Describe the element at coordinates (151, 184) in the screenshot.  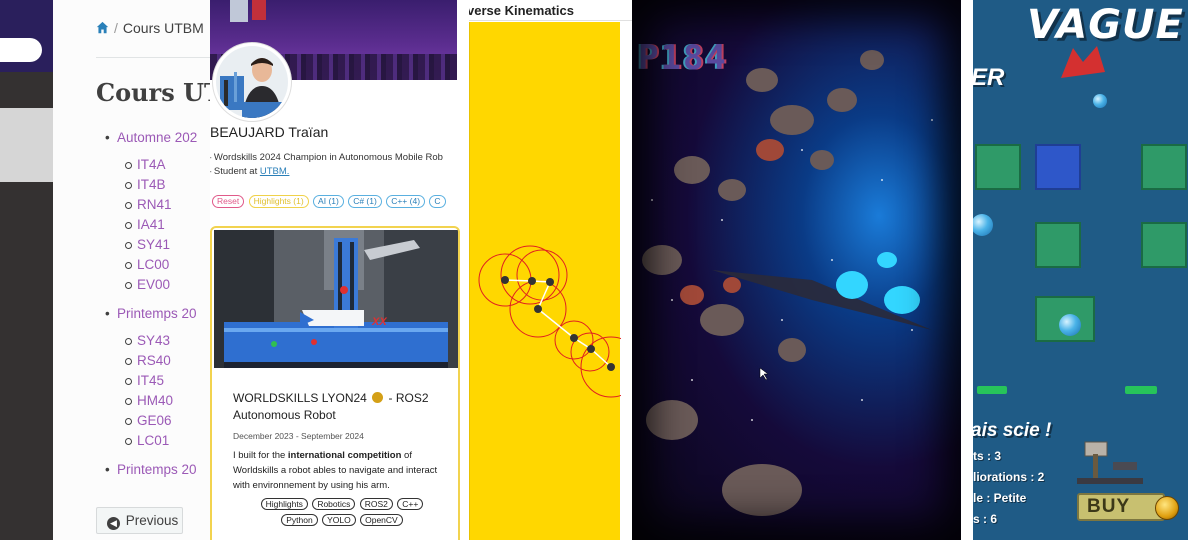
I see `toc-course-link: IT4B` at that location.